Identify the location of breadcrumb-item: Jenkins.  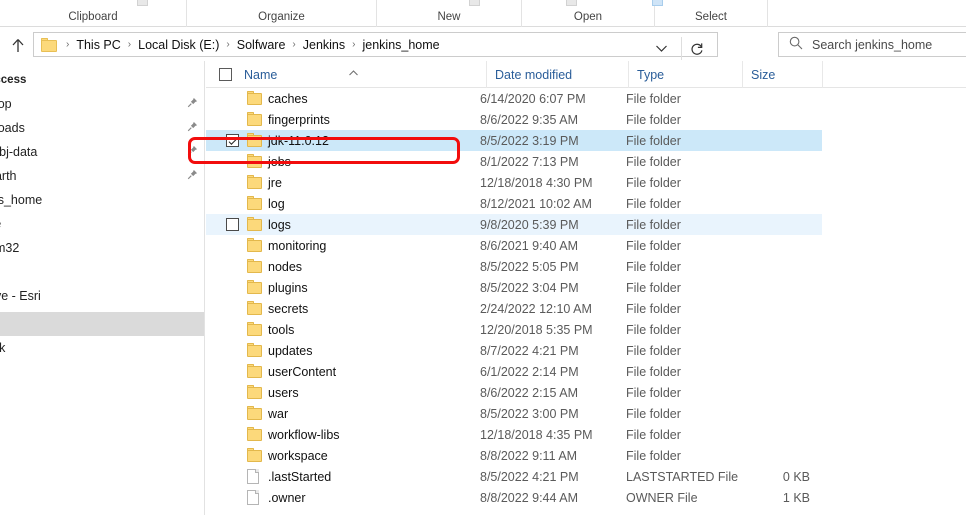
(324, 45).